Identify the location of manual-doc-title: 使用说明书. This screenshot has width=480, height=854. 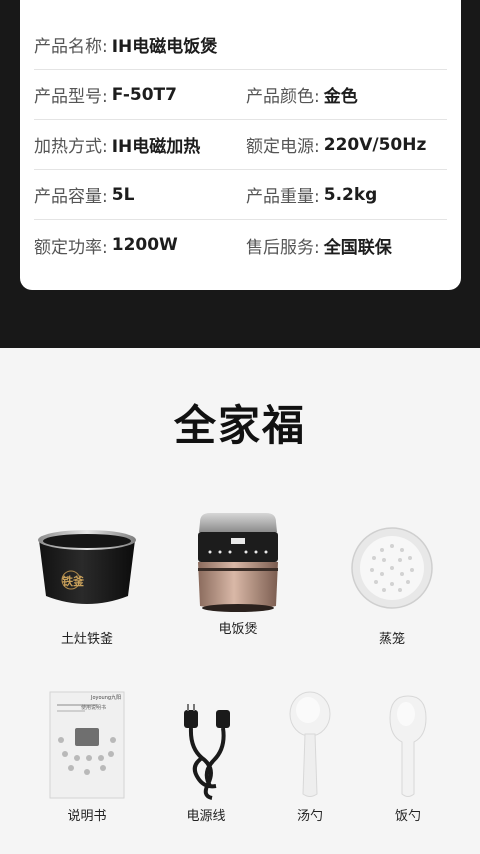
(94, 708).